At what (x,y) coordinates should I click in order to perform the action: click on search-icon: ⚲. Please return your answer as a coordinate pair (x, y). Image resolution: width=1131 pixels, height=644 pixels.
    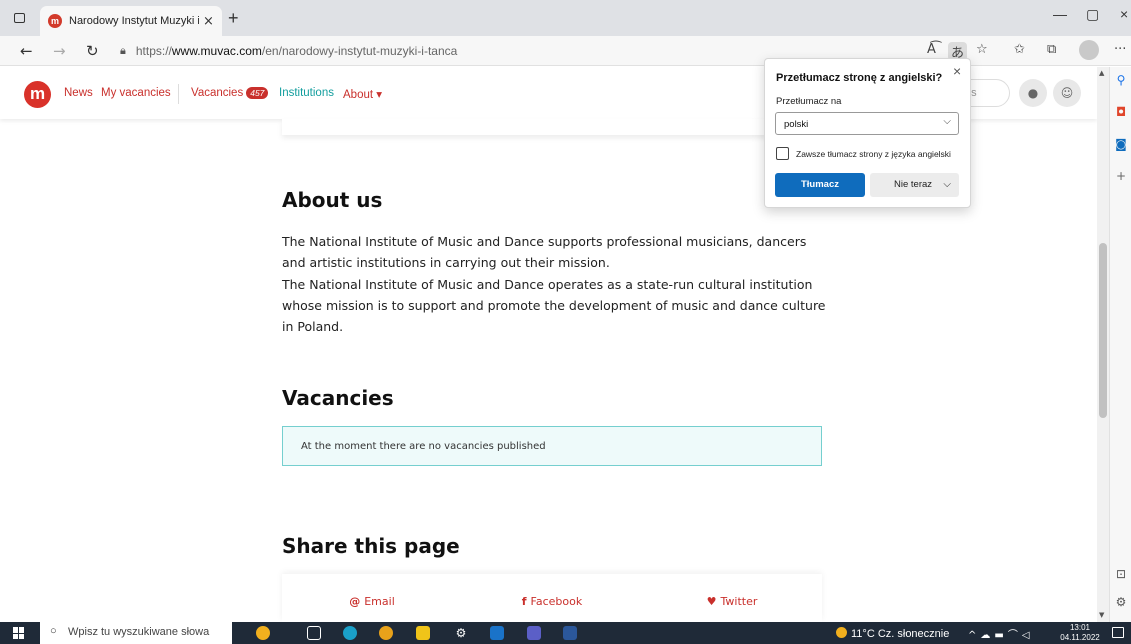
    Looking at the image, I should click on (1121, 80).